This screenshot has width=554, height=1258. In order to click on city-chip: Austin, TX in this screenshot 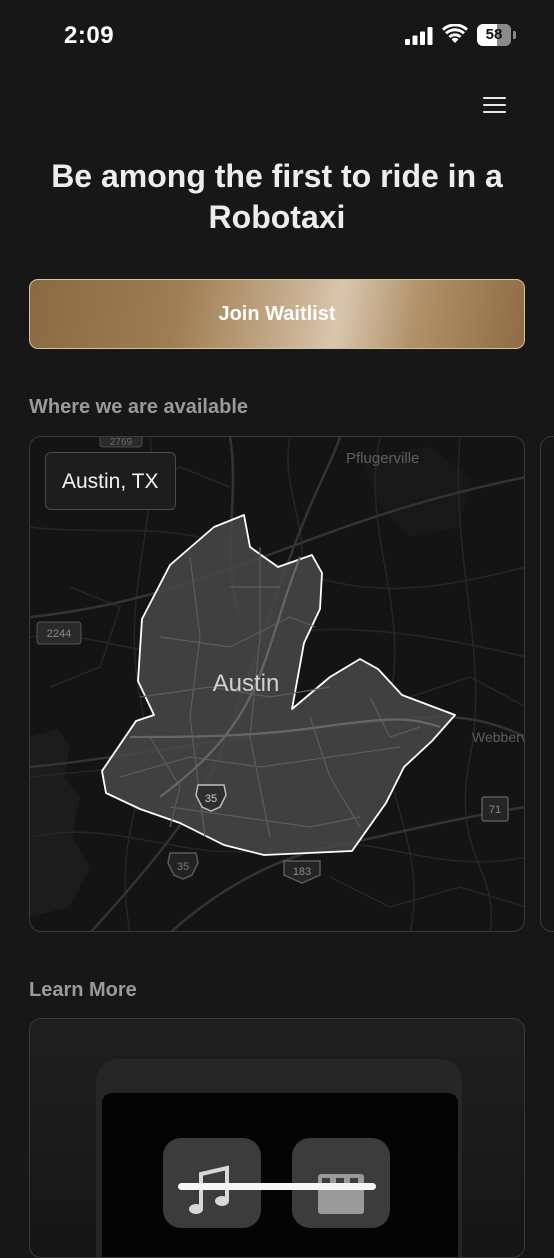, I will do `click(110, 481)`.